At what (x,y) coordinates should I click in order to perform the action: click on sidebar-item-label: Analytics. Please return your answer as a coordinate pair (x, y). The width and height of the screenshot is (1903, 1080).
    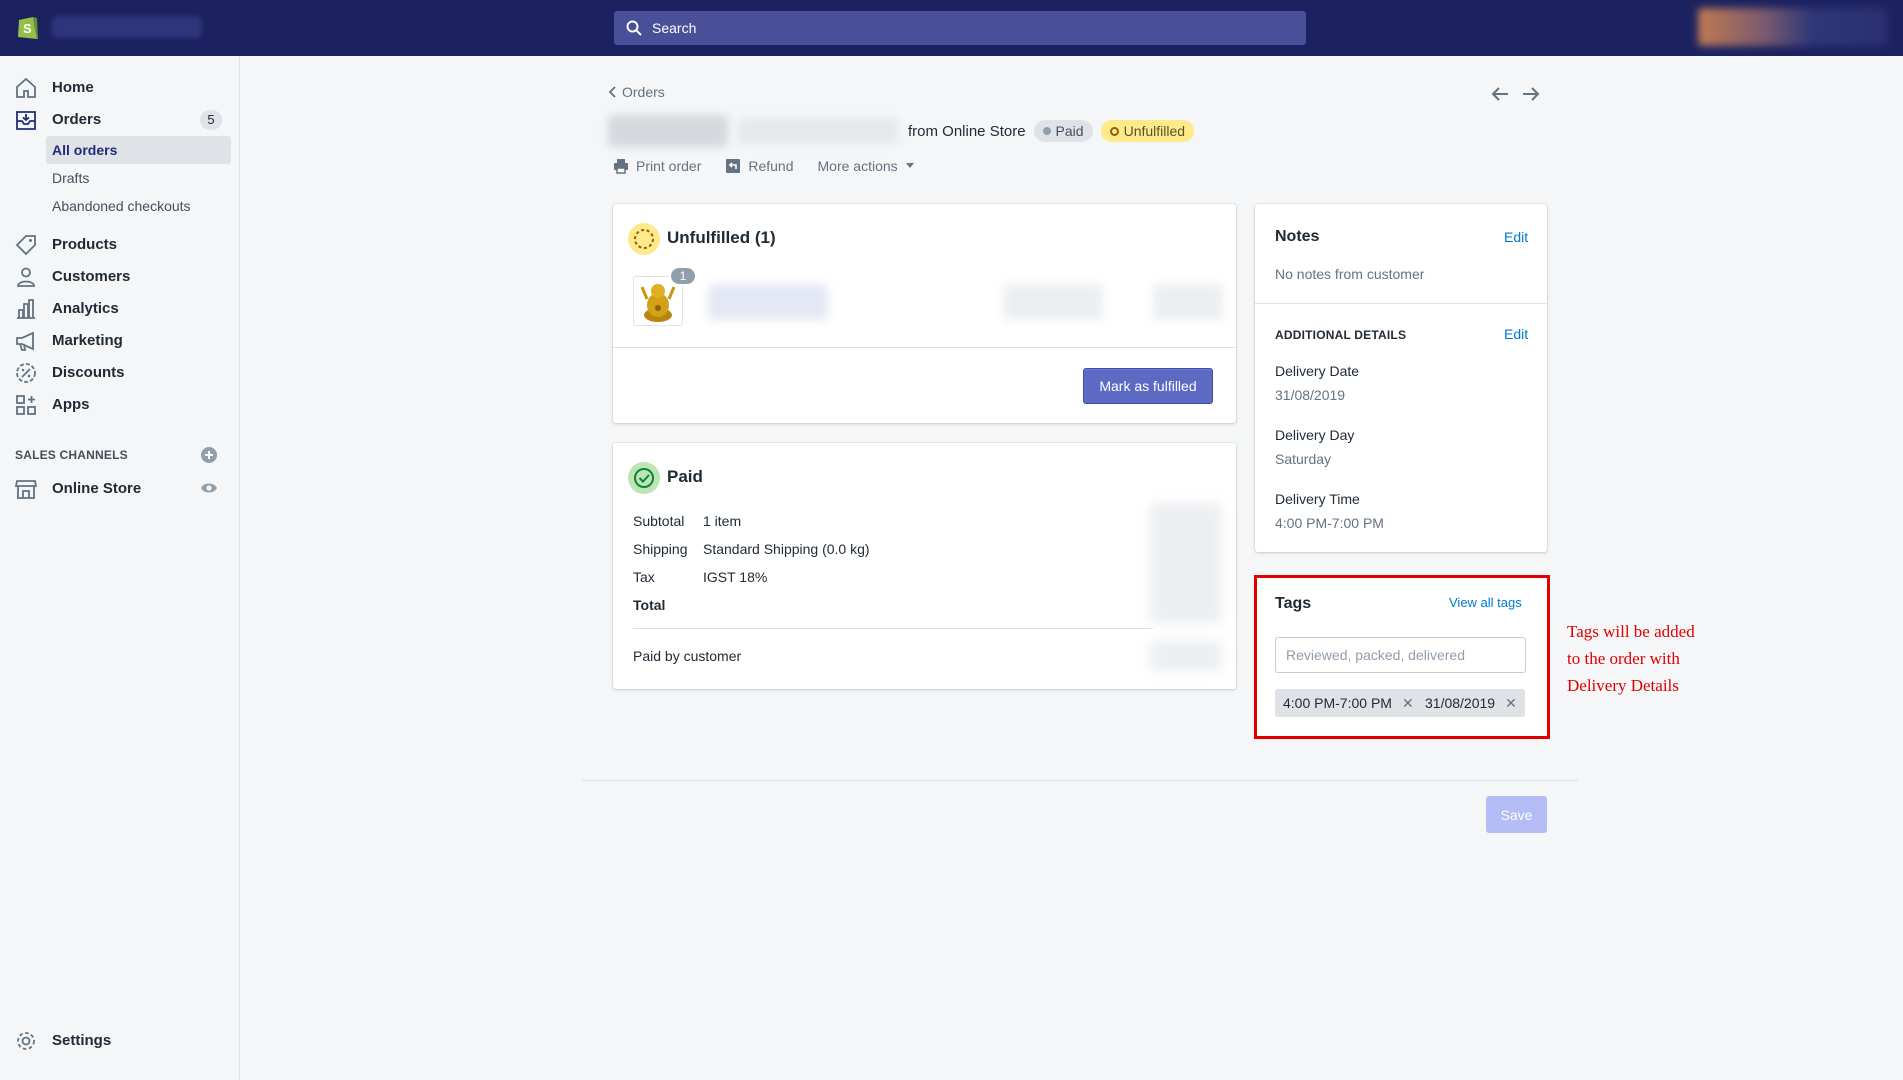
    Looking at the image, I should click on (85, 308).